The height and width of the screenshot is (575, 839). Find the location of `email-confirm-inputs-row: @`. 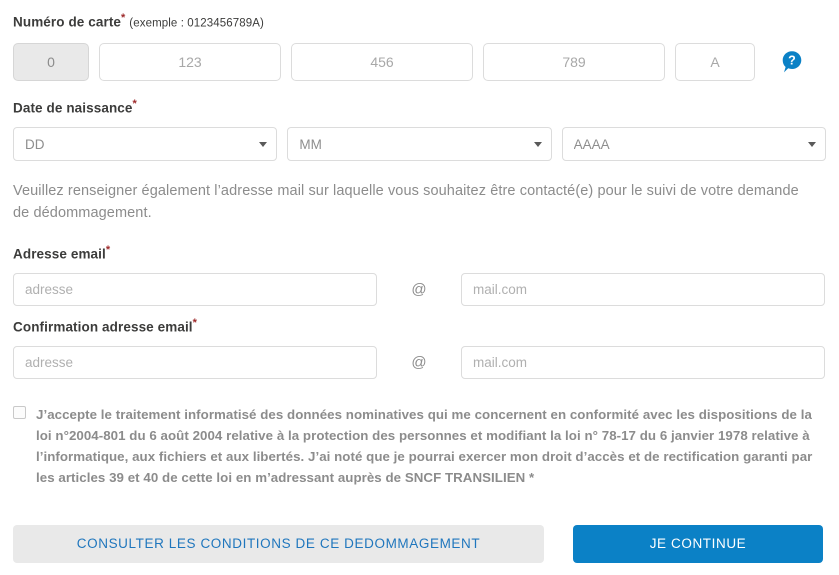

email-confirm-inputs-row: @ is located at coordinates (419, 362).